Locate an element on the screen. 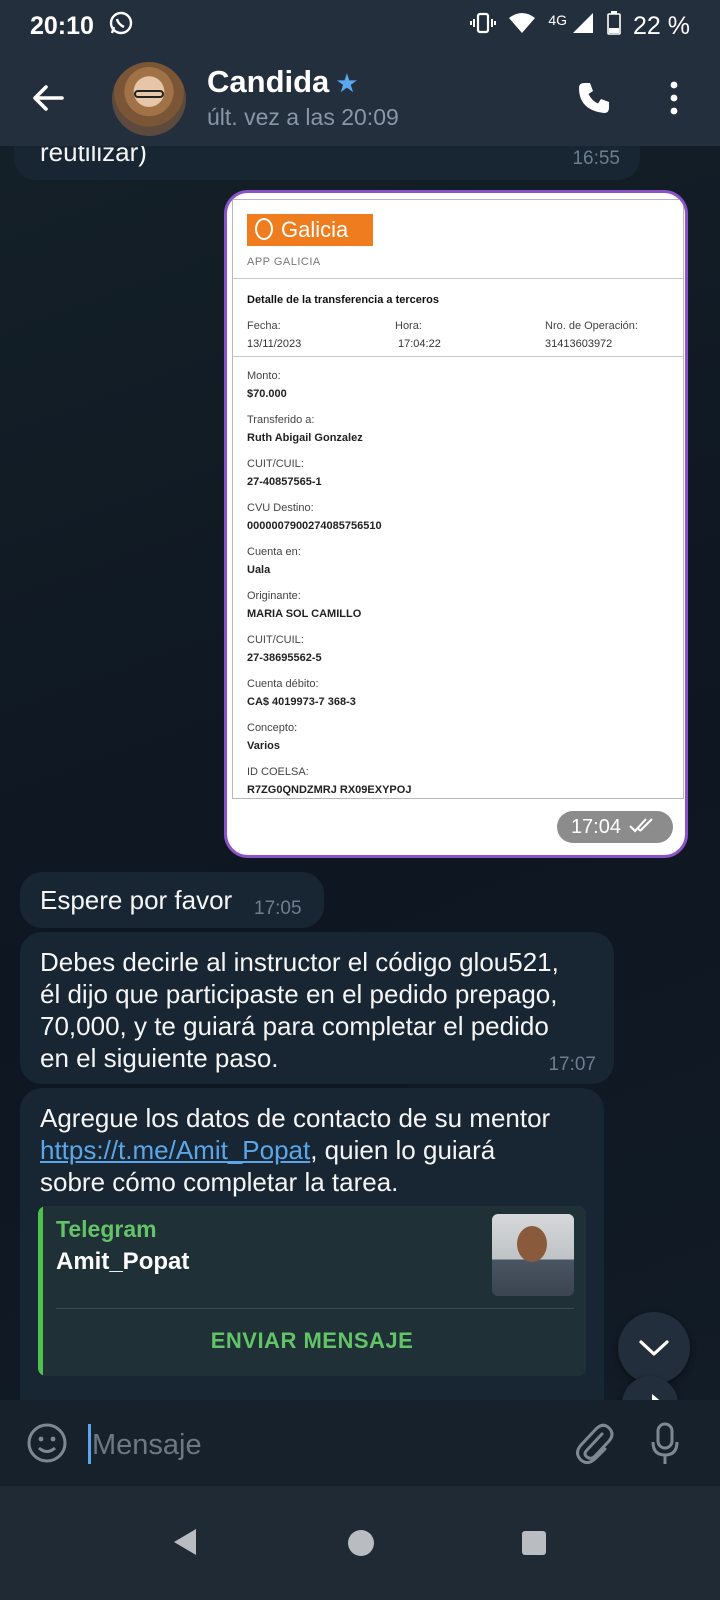 The image size is (720, 1600). send-message-button: ENVIAR MENSAJE is located at coordinates (312, 1341).